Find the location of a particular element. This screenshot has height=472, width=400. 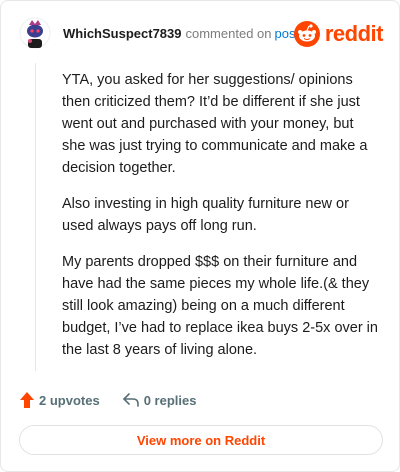

comment-actions: 2 upvotes 0 replies is located at coordinates (118, 400).